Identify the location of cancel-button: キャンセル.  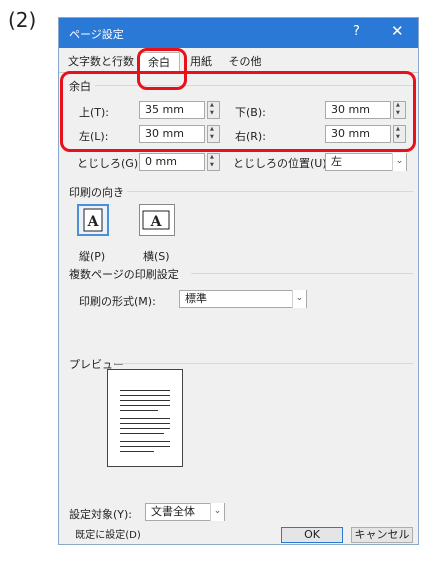
(382, 535).